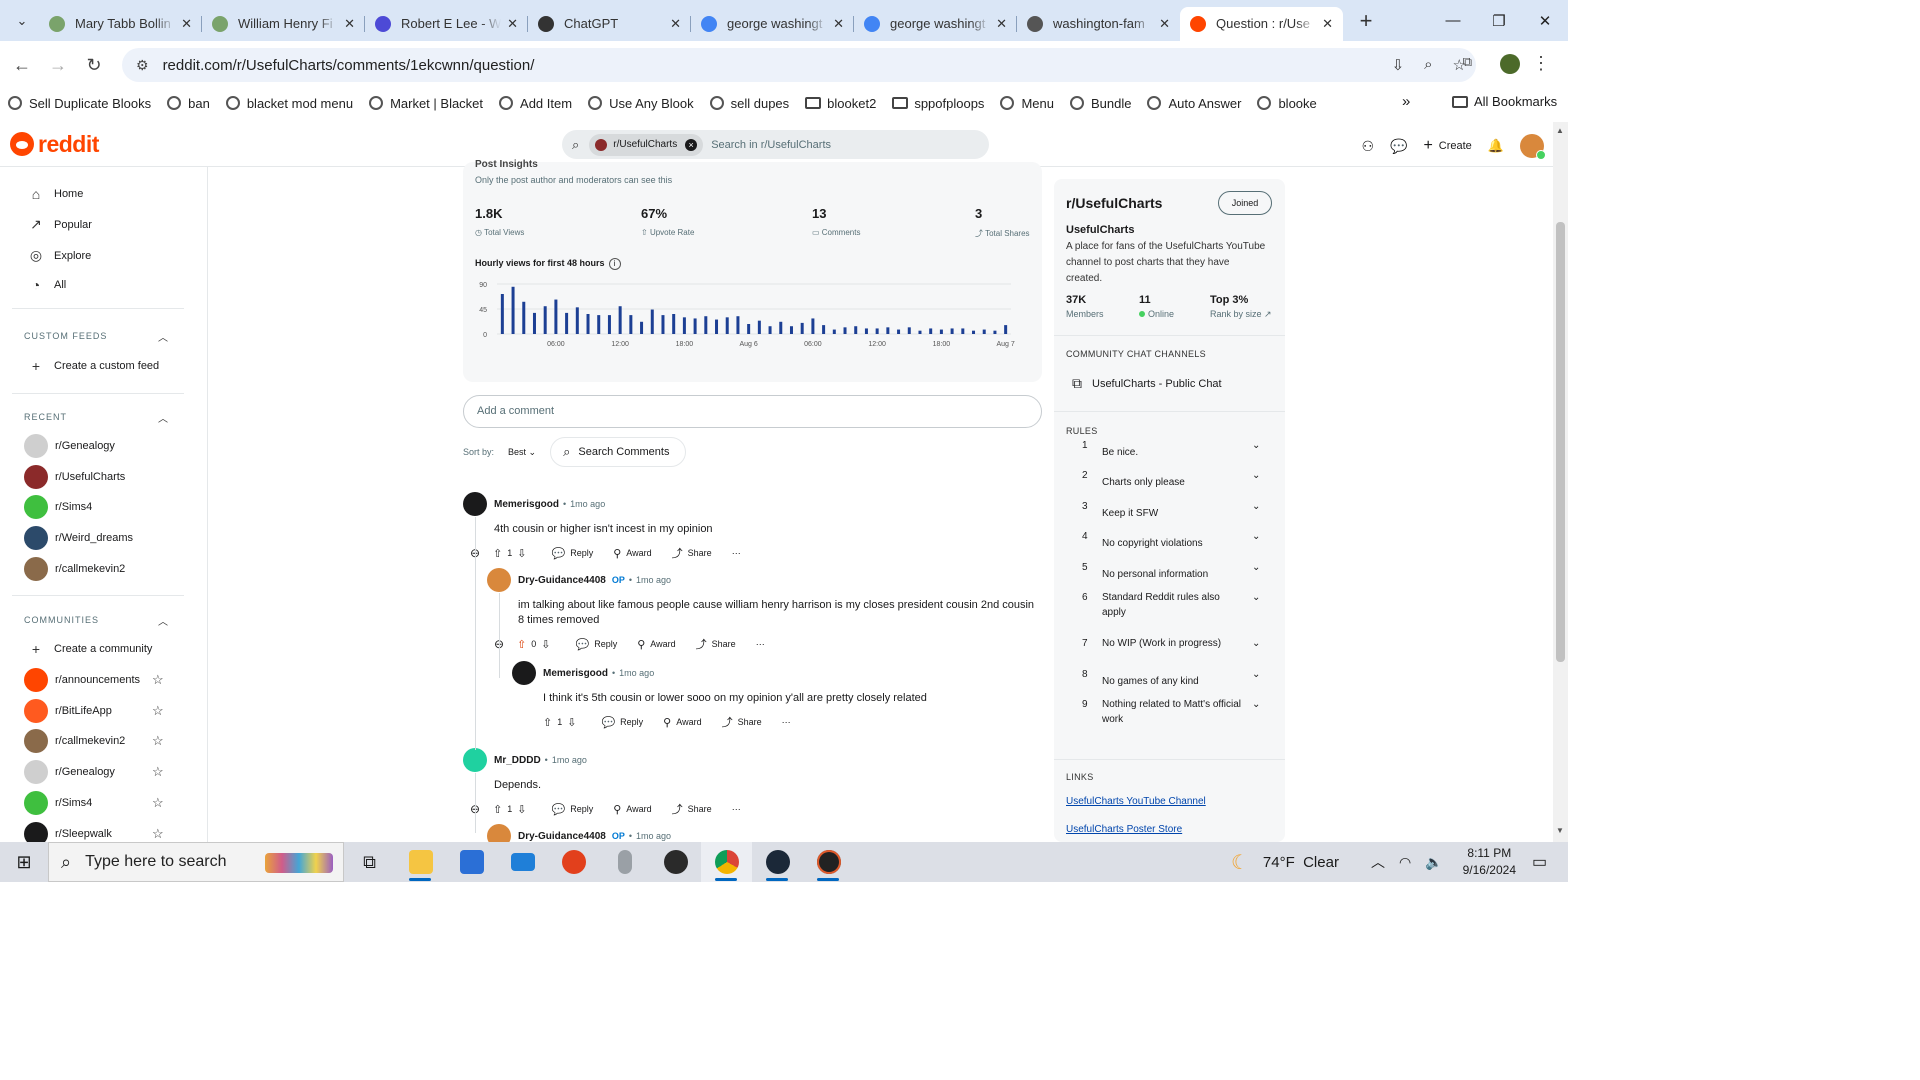 This screenshot has width=1920, height=1080. What do you see at coordinates (74, 476) in the screenshot?
I see `subreddit-link: r/UsefulCharts` at bounding box center [74, 476].